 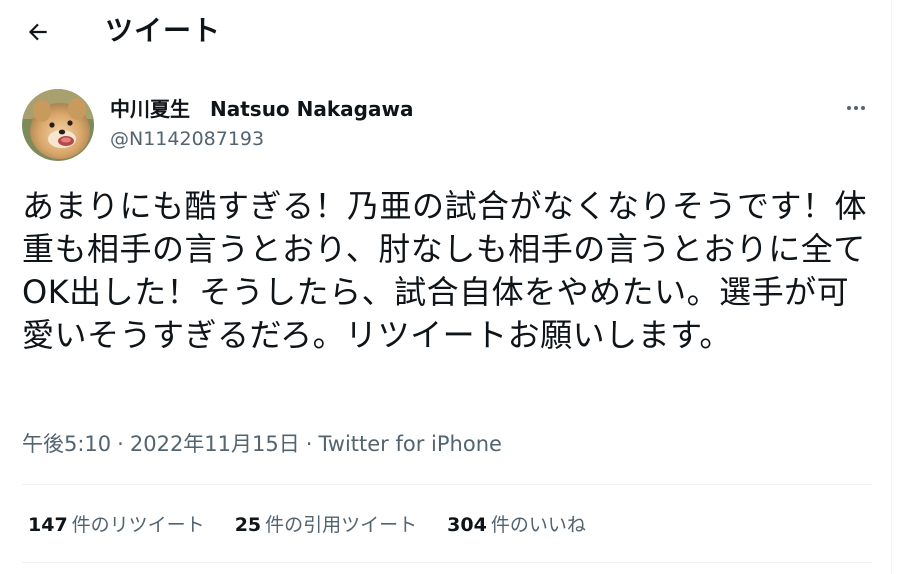 I want to click on like-label: 件のいいね, so click(x=538, y=525).